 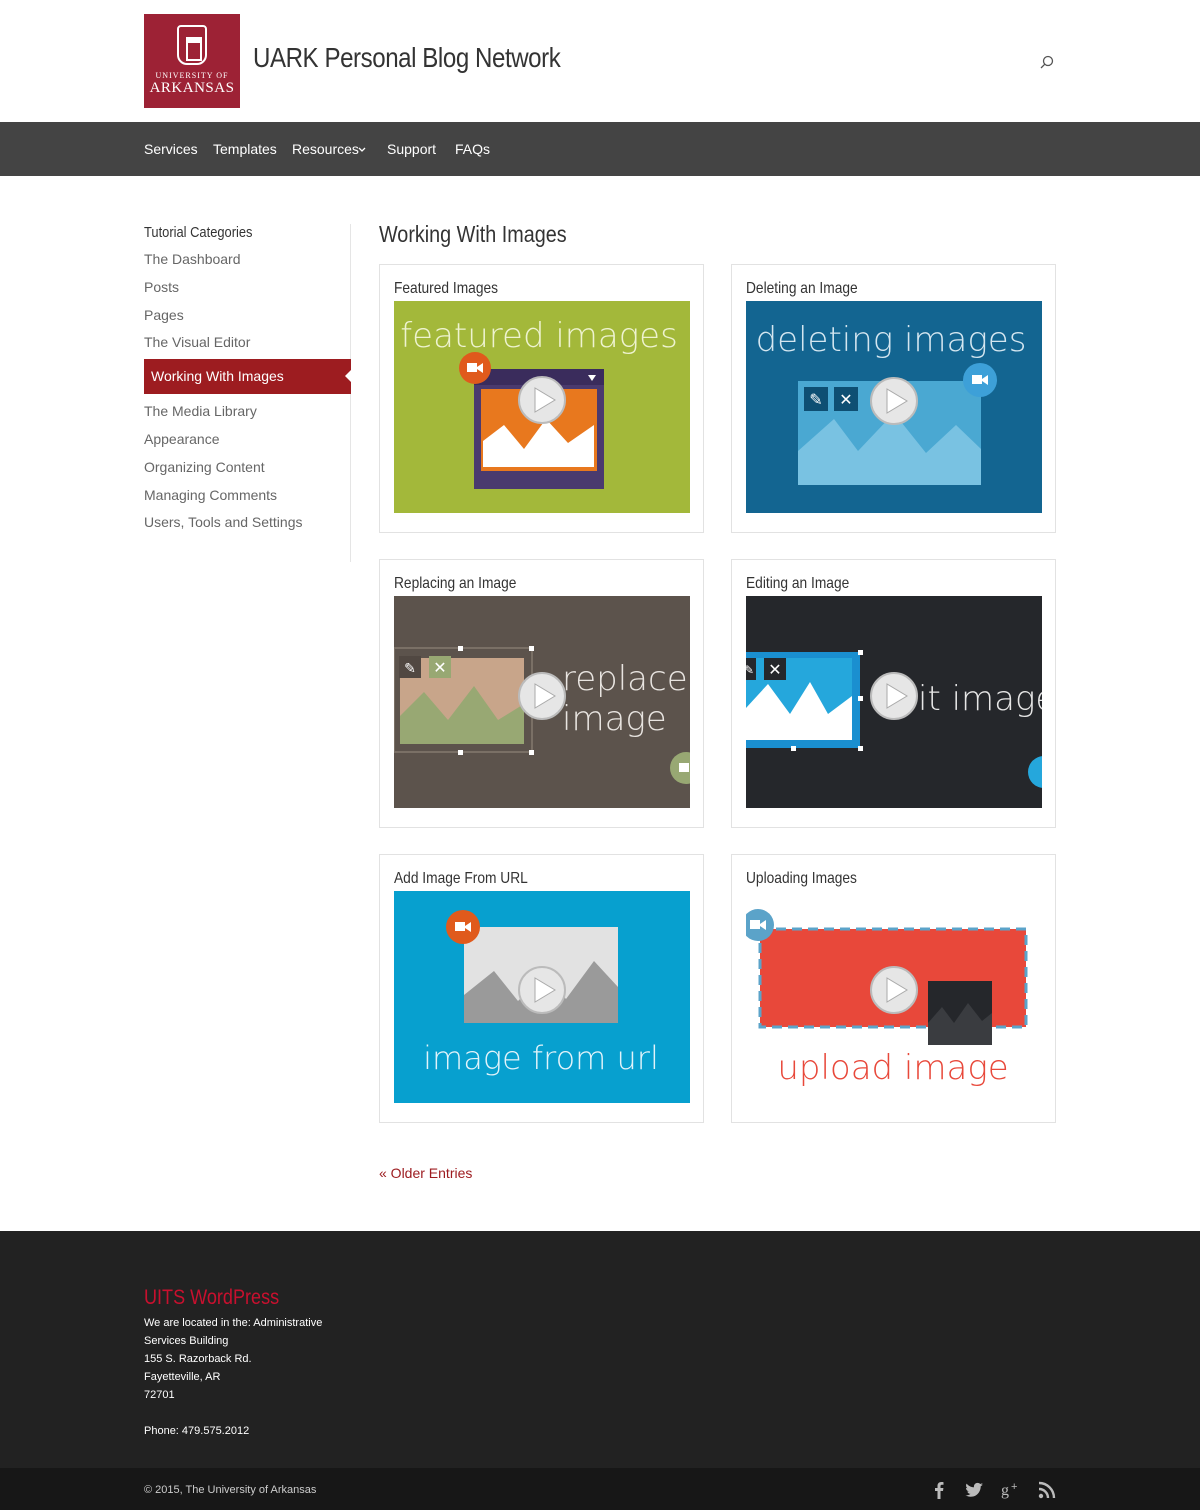 I want to click on nav-resources: Resources, so click(x=325, y=149).